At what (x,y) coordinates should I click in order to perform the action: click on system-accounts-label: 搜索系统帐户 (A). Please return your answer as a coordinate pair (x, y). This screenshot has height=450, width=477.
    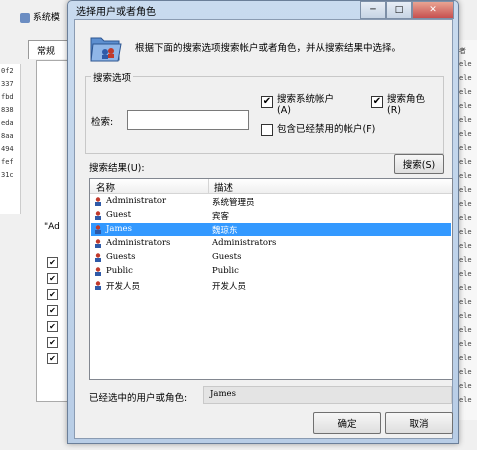
    Looking at the image, I should click on (306, 105).